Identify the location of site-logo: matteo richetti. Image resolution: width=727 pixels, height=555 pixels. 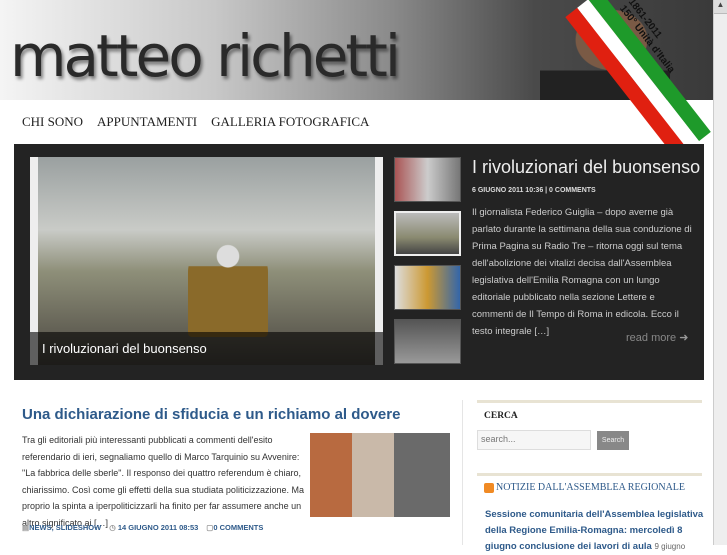
(205, 56).